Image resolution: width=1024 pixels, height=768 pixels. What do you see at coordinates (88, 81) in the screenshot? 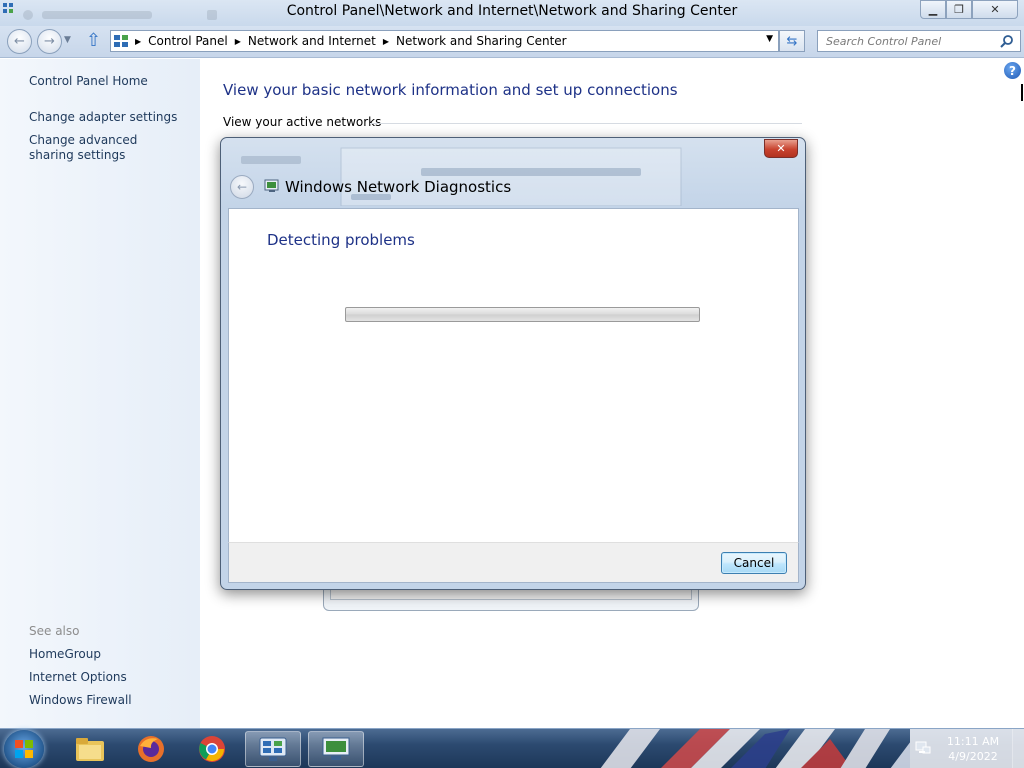
I see `control-panel-home-link: Control Panel Home` at bounding box center [88, 81].